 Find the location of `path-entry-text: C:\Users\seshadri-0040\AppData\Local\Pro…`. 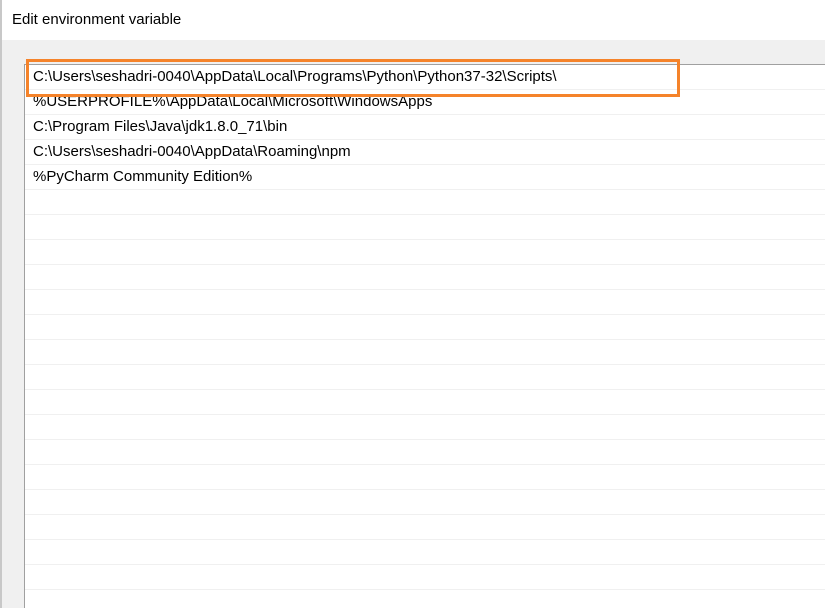

path-entry-text: C:\Users\seshadri-0040\AppData\Local\Pro… is located at coordinates (295, 76).